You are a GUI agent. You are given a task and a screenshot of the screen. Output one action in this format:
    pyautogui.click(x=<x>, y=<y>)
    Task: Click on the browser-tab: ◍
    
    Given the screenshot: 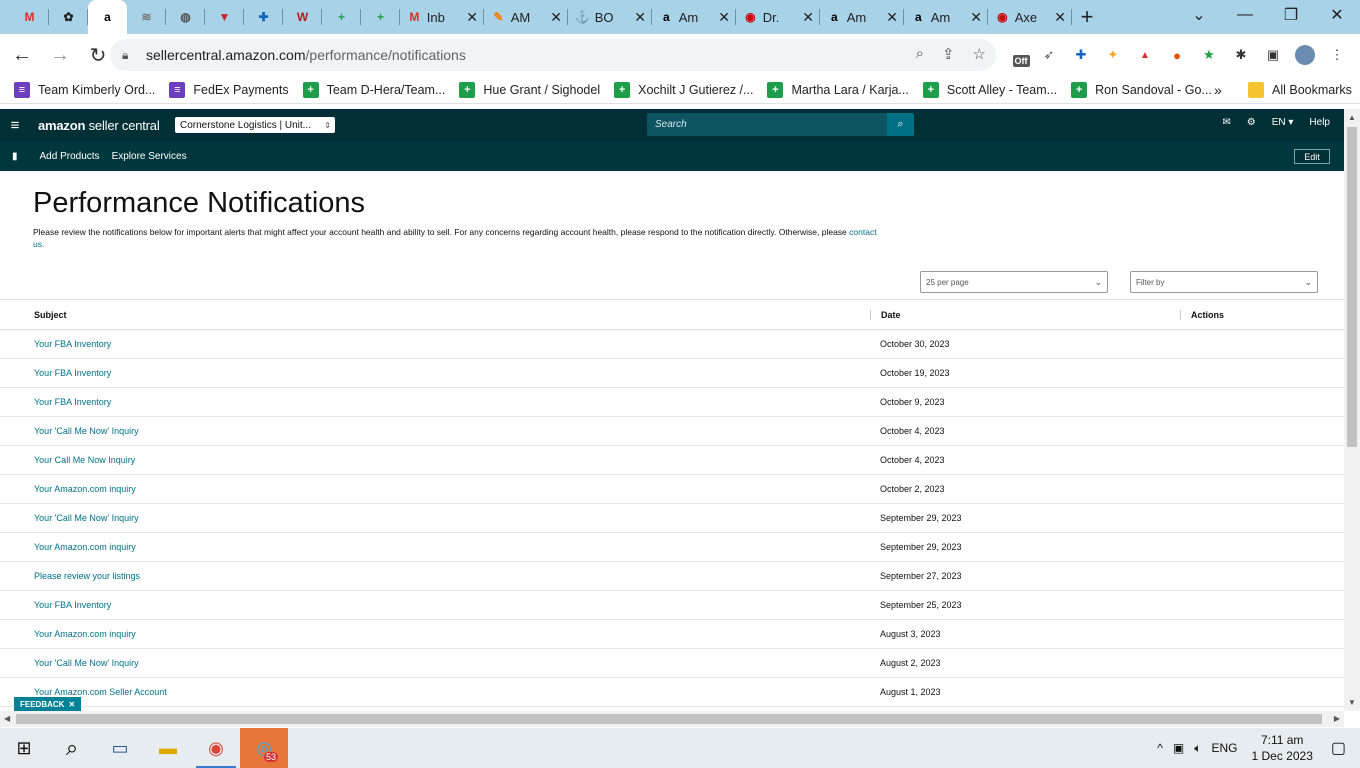 What is the action you would take?
    pyautogui.click(x=185, y=17)
    